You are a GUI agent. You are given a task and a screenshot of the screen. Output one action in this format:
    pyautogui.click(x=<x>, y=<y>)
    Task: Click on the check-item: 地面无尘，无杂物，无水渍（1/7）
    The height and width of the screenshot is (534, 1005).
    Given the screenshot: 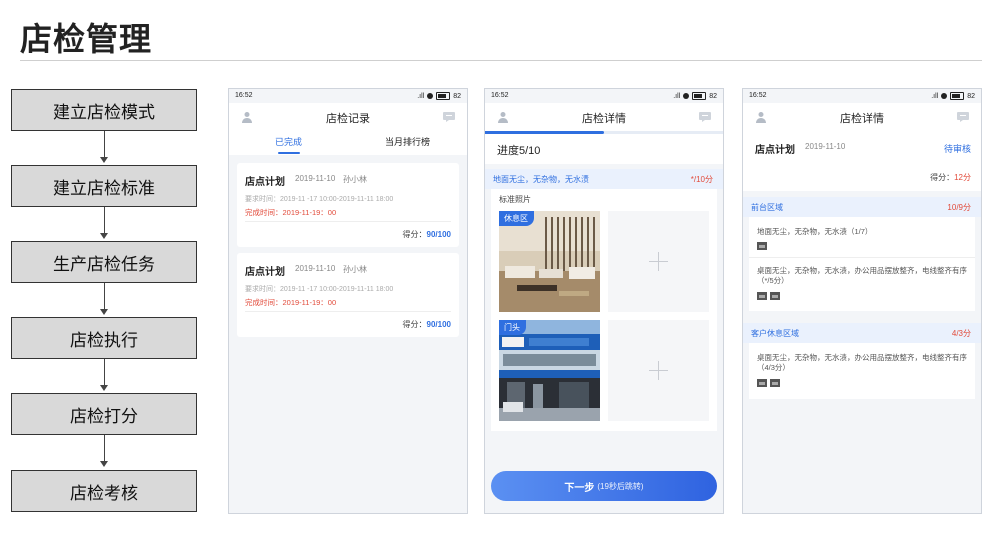 What is the action you would take?
    pyautogui.click(x=815, y=231)
    